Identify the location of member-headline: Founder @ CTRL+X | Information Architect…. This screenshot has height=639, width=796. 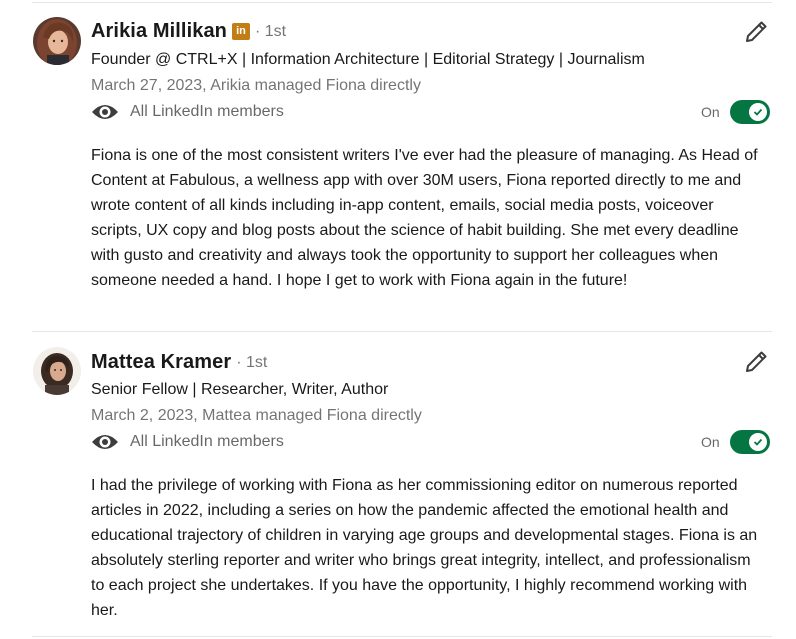
(368, 59).